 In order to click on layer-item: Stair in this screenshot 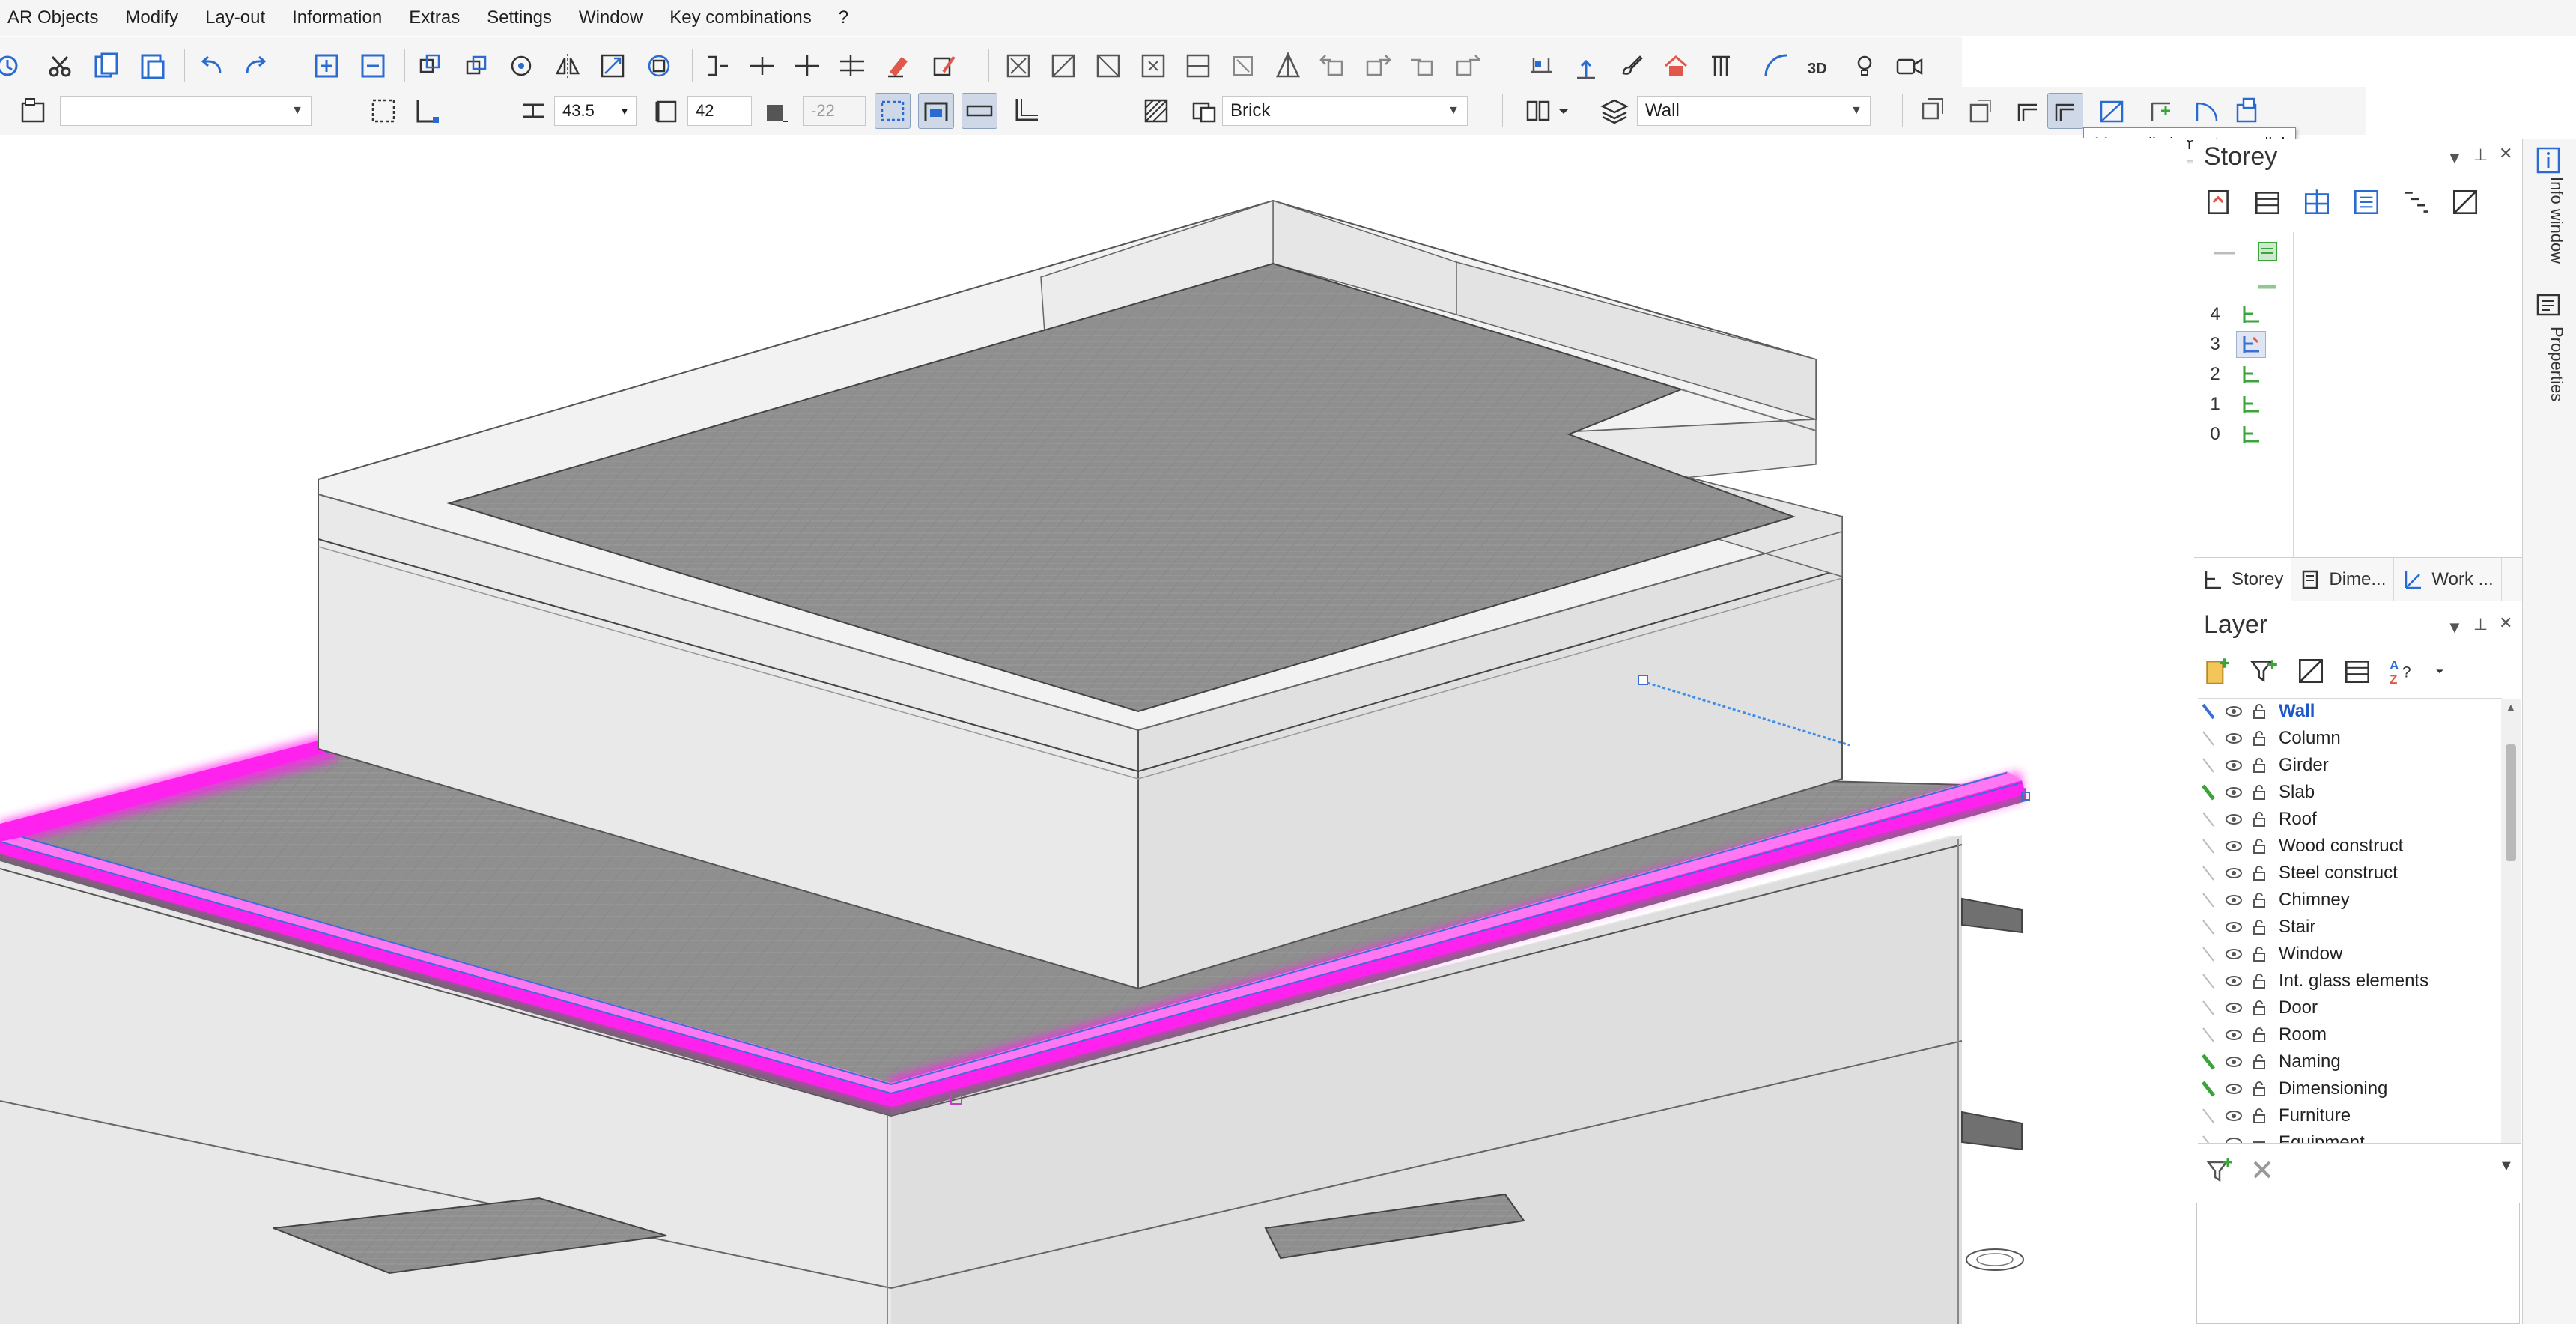, I will do `click(2347, 927)`.